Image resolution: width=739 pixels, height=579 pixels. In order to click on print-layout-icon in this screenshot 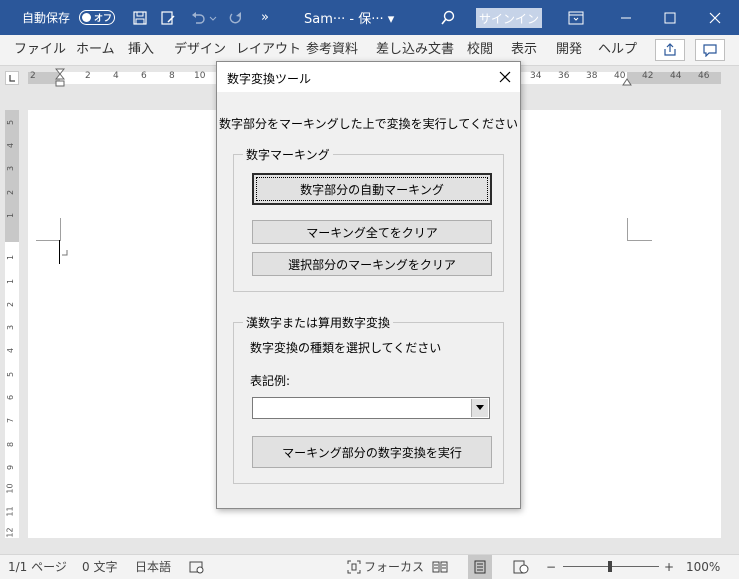, I will do `click(480, 567)`.